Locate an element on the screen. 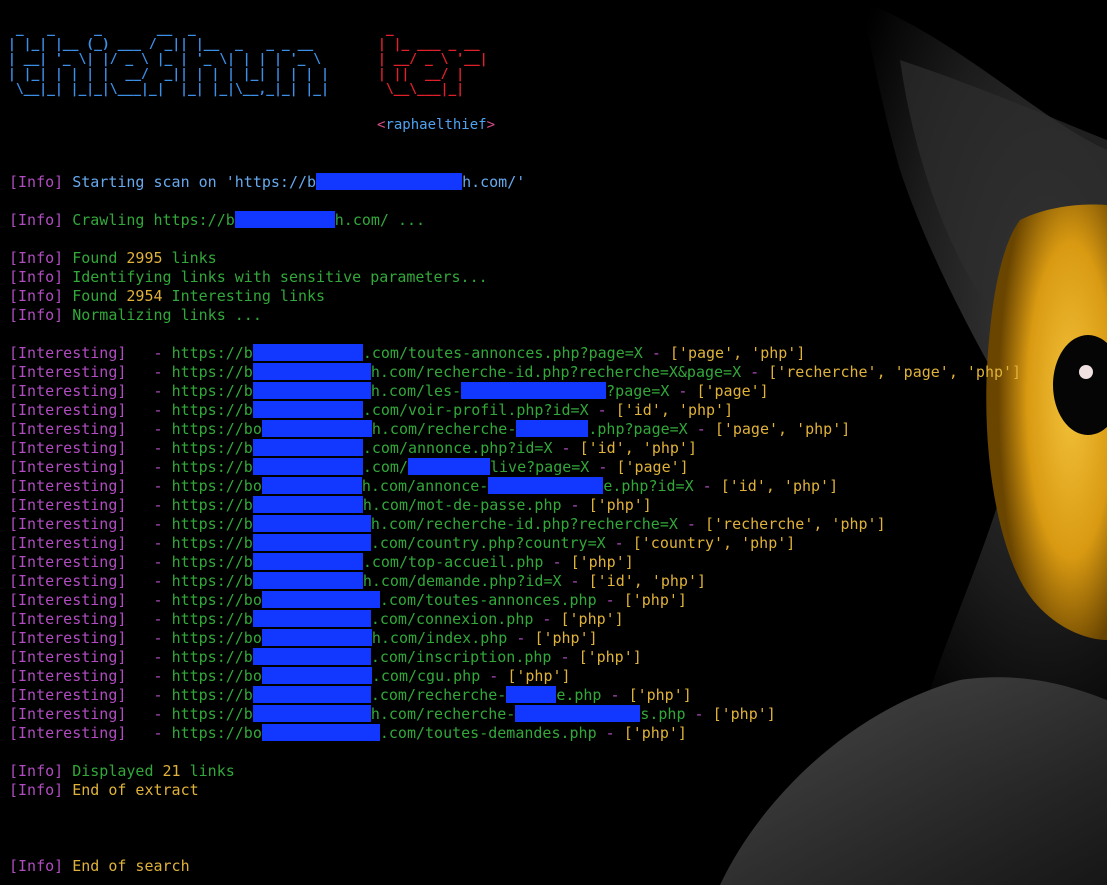  link-params: ['page'] is located at coordinates (732, 391).